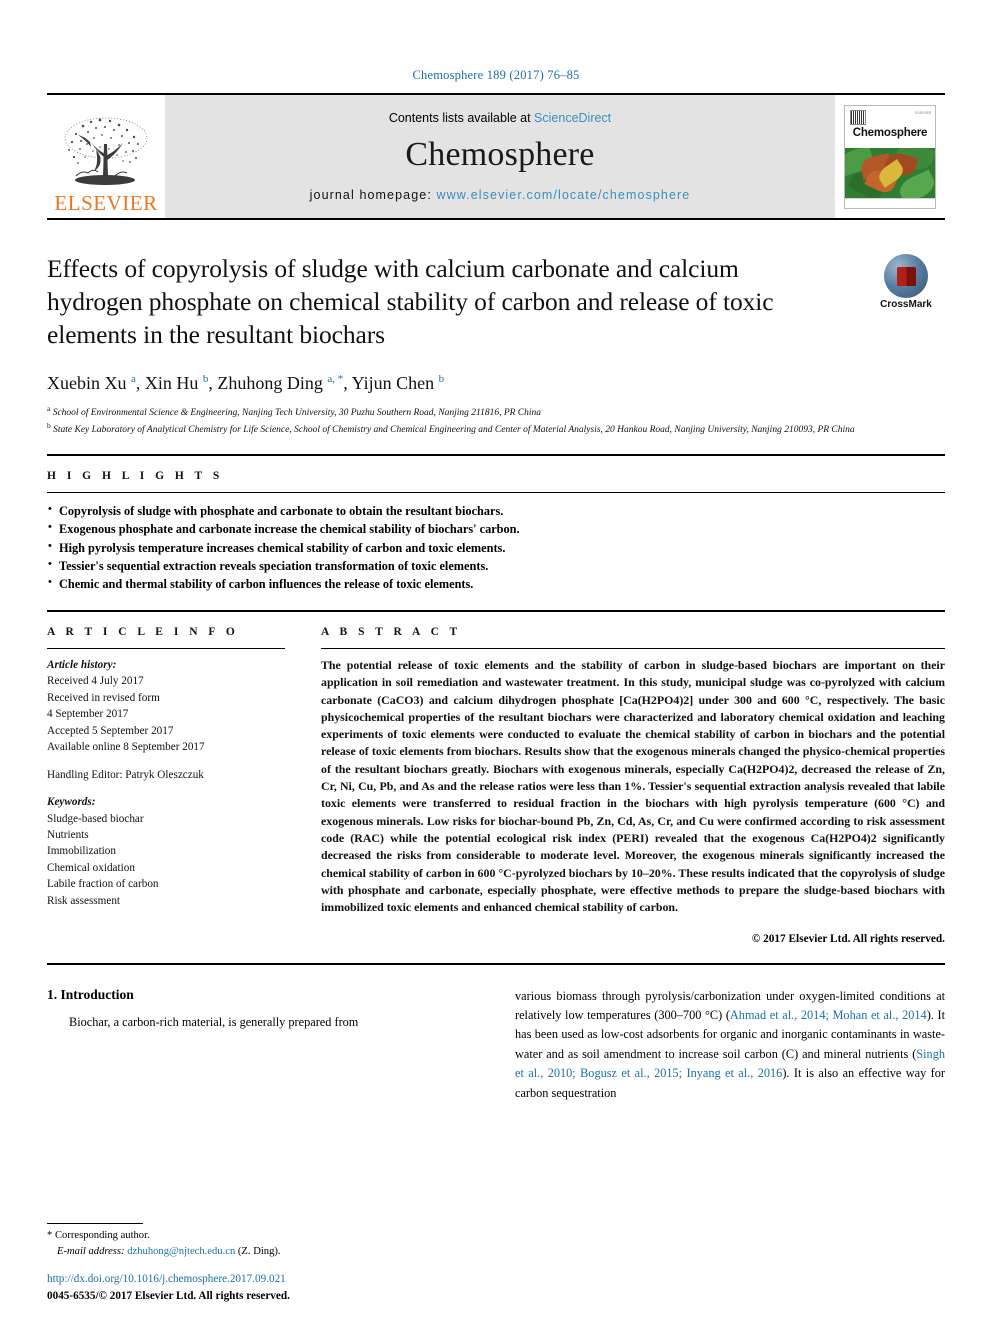 The width and height of the screenshot is (992, 1323). Describe the element at coordinates (496, 963) in the screenshot. I see `divider-above-body` at that location.